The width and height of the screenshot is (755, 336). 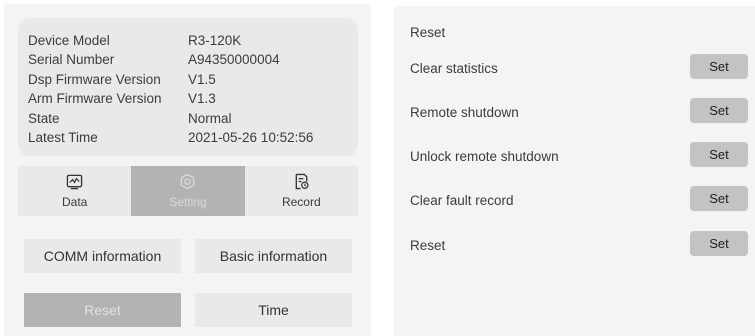 What do you see at coordinates (719, 154) in the screenshot?
I see `unlock-remote-shutdown-set-button: Set` at bounding box center [719, 154].